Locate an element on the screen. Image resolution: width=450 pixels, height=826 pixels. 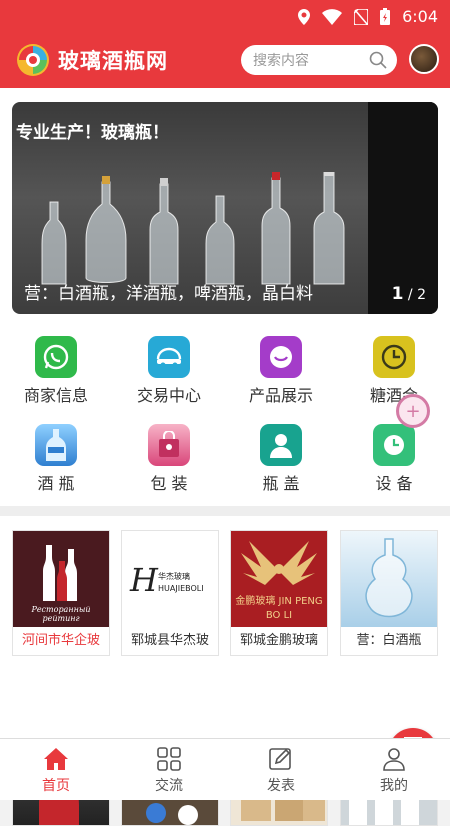
product-logo-text: 华杰玻璃 HUAJIEBOLI is located at coordinates (181, 582).